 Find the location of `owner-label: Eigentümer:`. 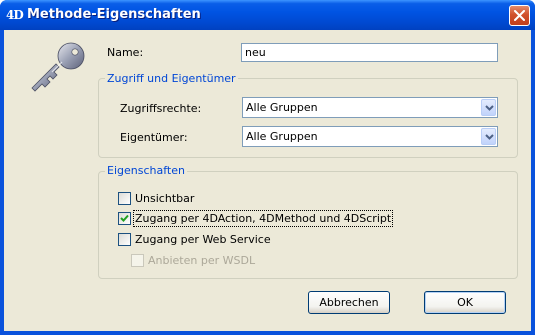

owner-label: Eigentümer: is located at coordinates (154, 137).